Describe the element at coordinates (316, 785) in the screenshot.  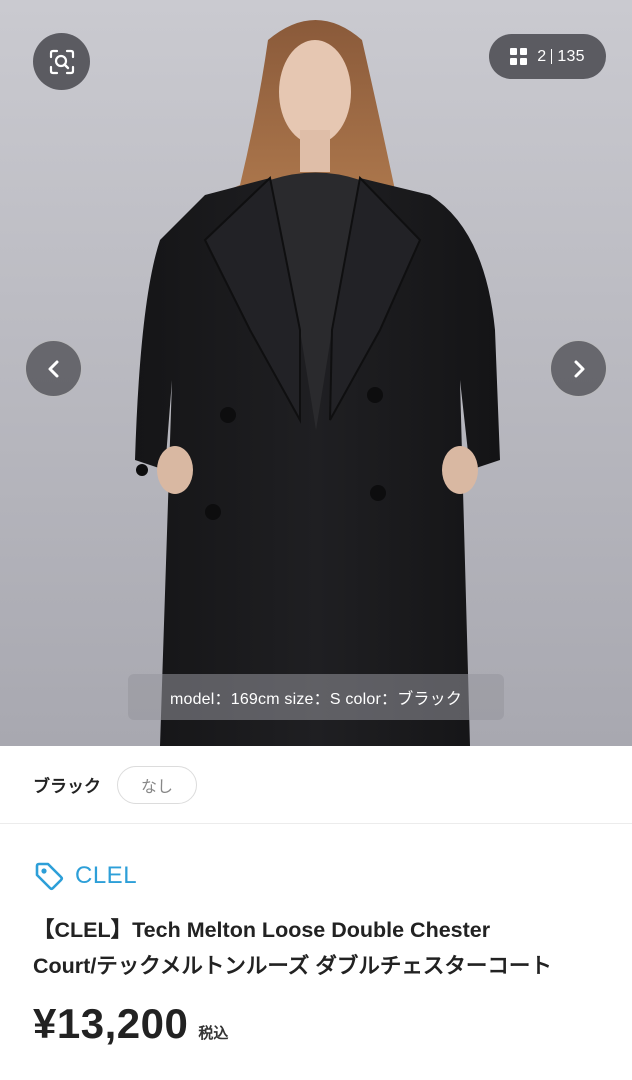
I see `variant-row: ブラック なし` at that location.